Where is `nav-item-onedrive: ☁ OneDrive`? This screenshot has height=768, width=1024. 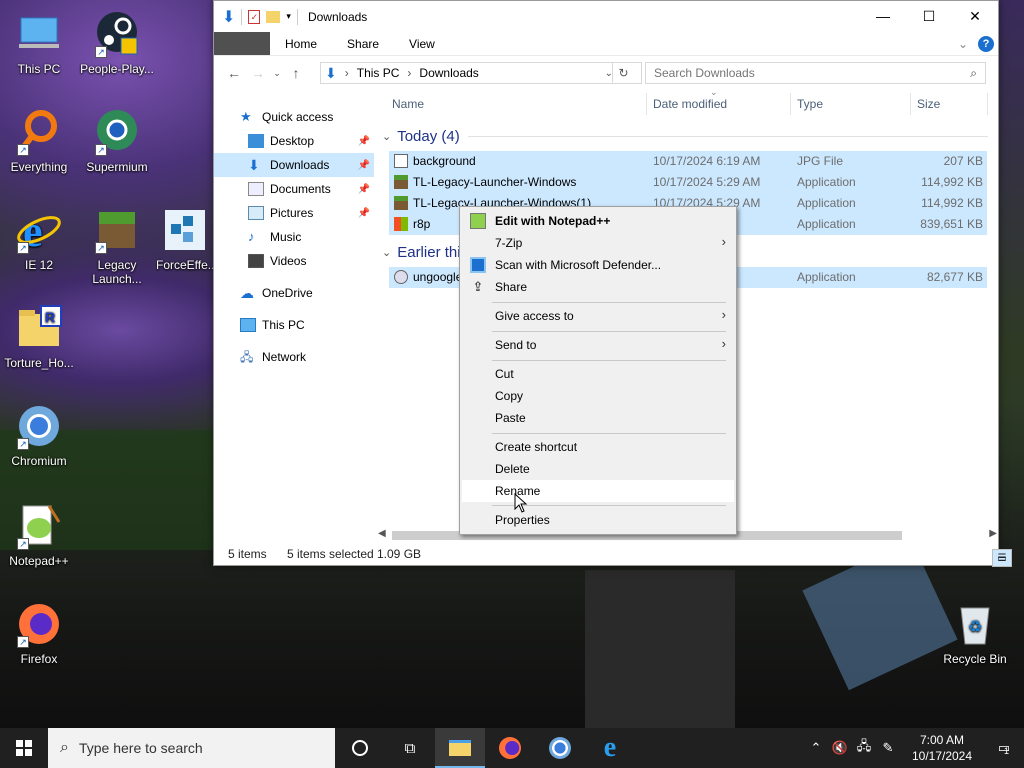 nav-item-onedrive: ☁ OneDrive is located at coordinates (294, 293).